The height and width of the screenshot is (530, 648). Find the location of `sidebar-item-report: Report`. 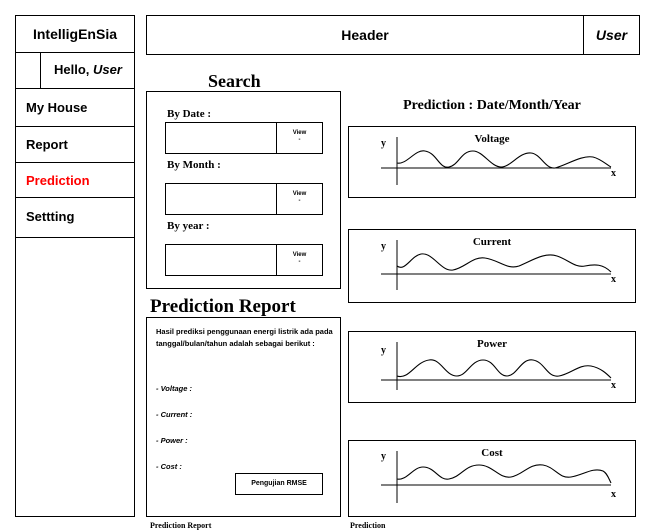

sidebar-item-report: Report is located at coordinates (75, 145).